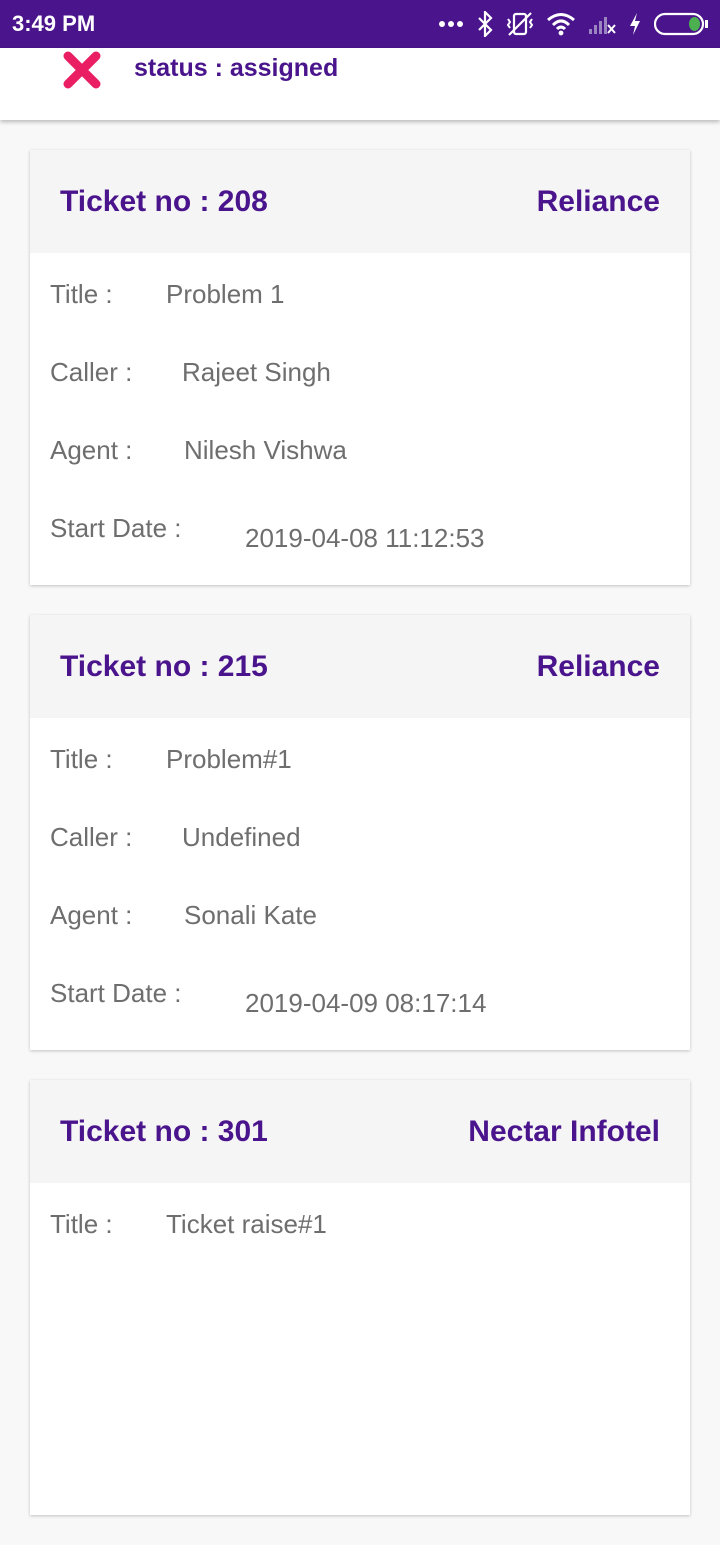 The image size is (720, 1545). What do you see at coordinates (485, 24) in the screenshot?
I see `bluetooth-icon` at bounding box center [485, 24].